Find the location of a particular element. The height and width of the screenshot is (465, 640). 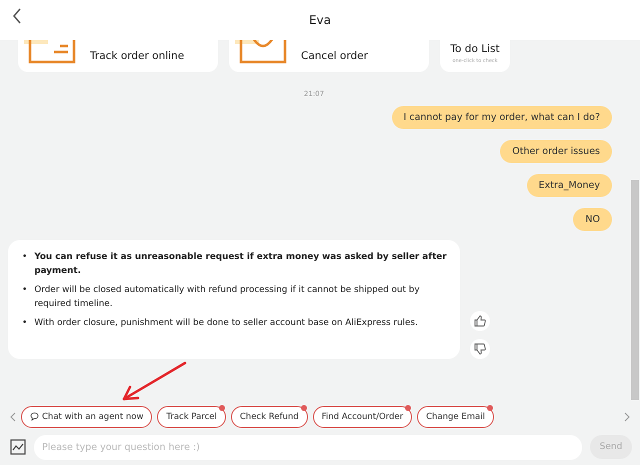

message-item: You can refuse it as unreasonable request if extra money was asked by seller after payment. is located at coordinates (241, 264).